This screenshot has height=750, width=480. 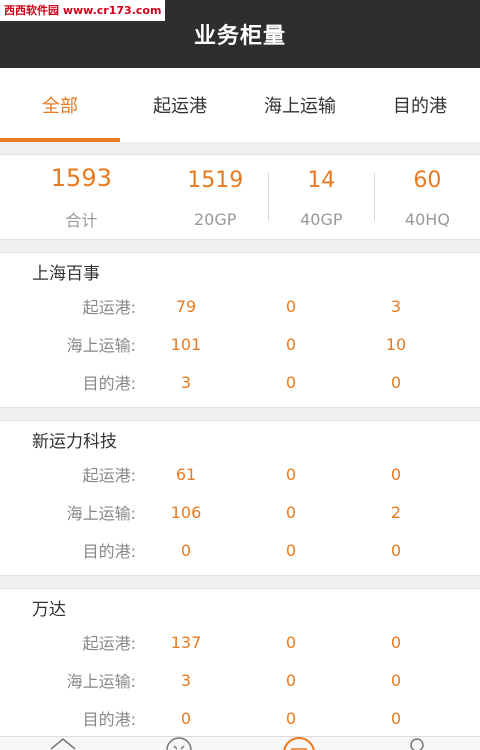 I want to click on summary-20gp-value: 1519, so click(x=215, y=180).